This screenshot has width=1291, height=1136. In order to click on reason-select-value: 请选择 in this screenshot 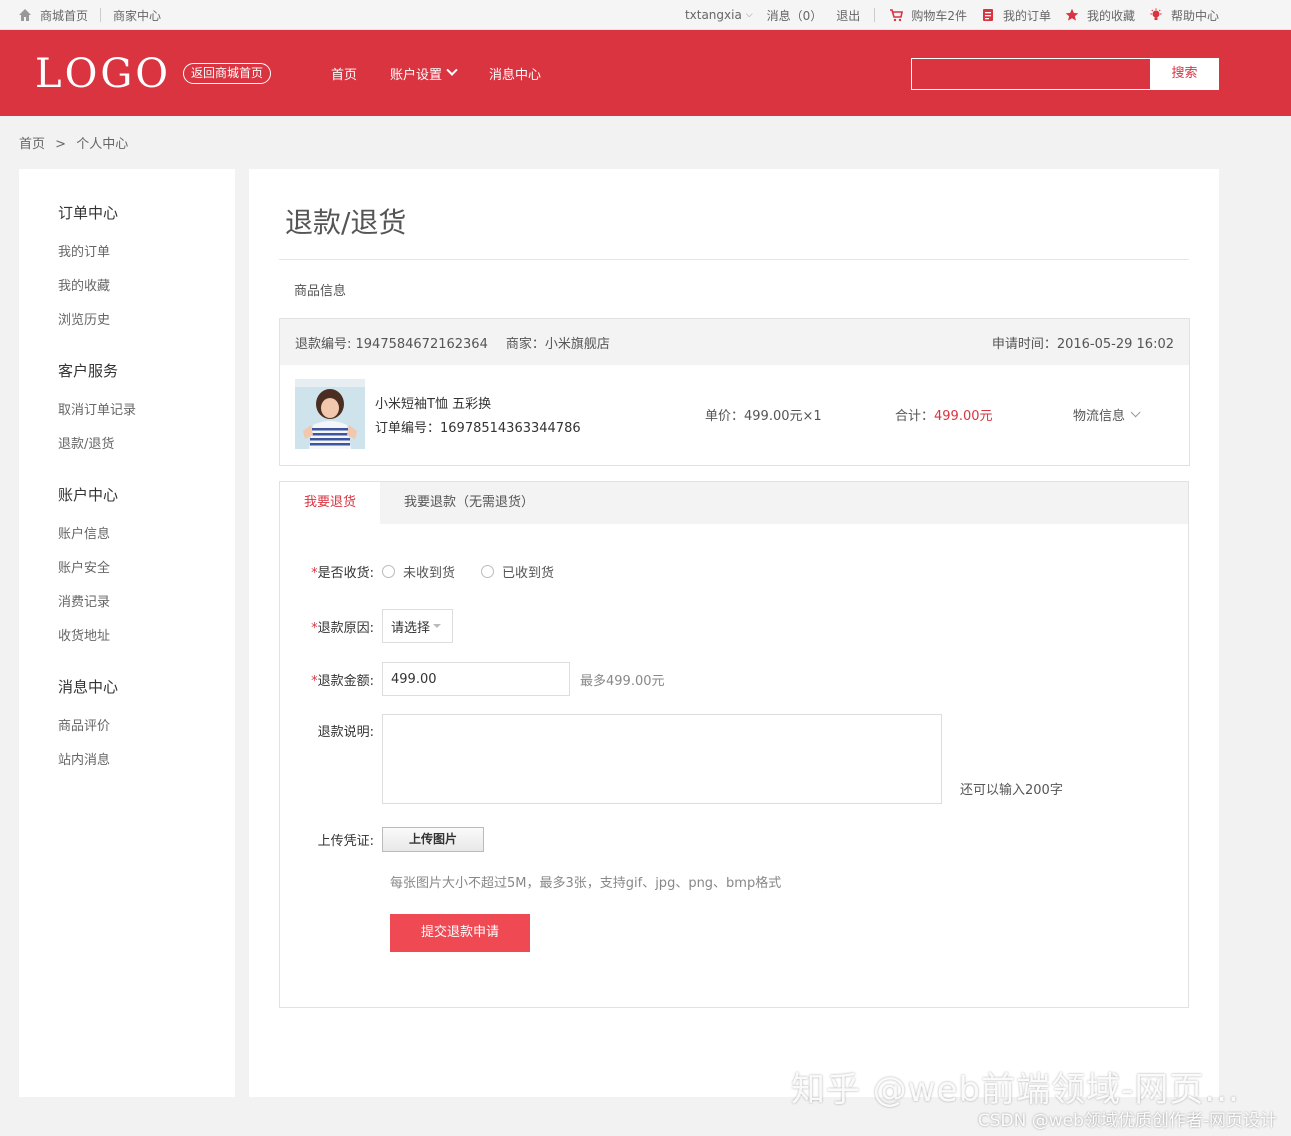, I will do `click(411, 628)`.